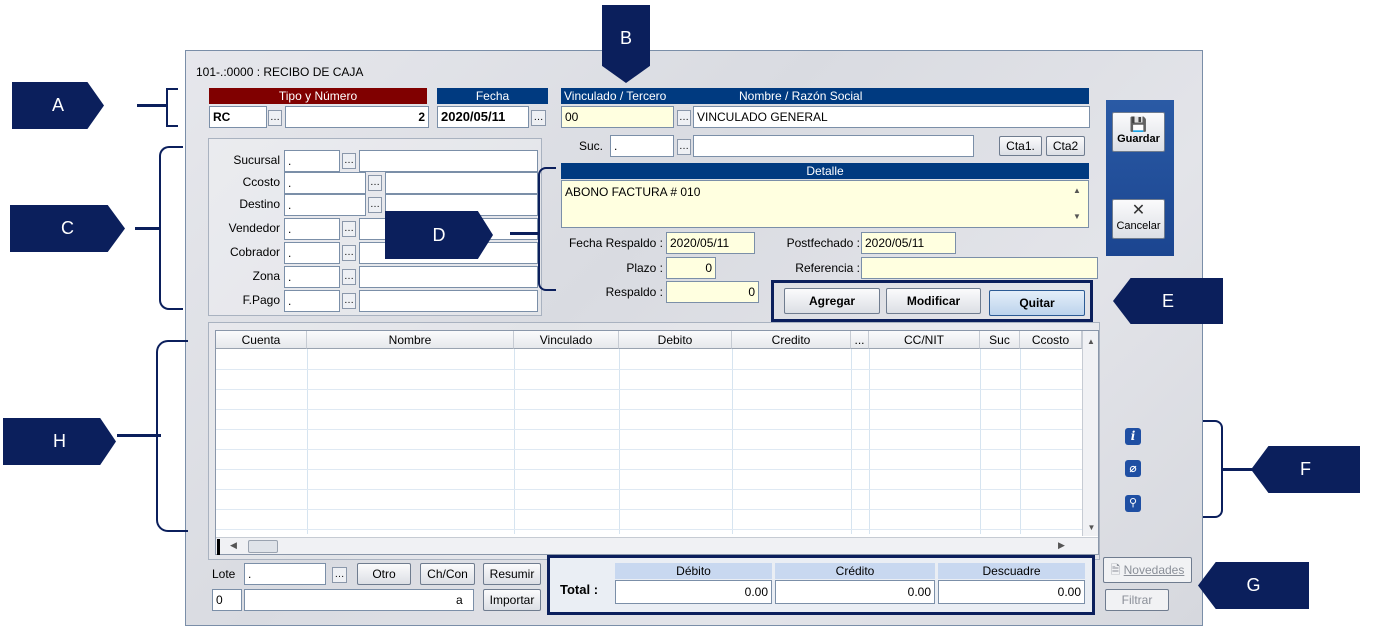  I want to click on numero-hasta-field, so click(359, 600).